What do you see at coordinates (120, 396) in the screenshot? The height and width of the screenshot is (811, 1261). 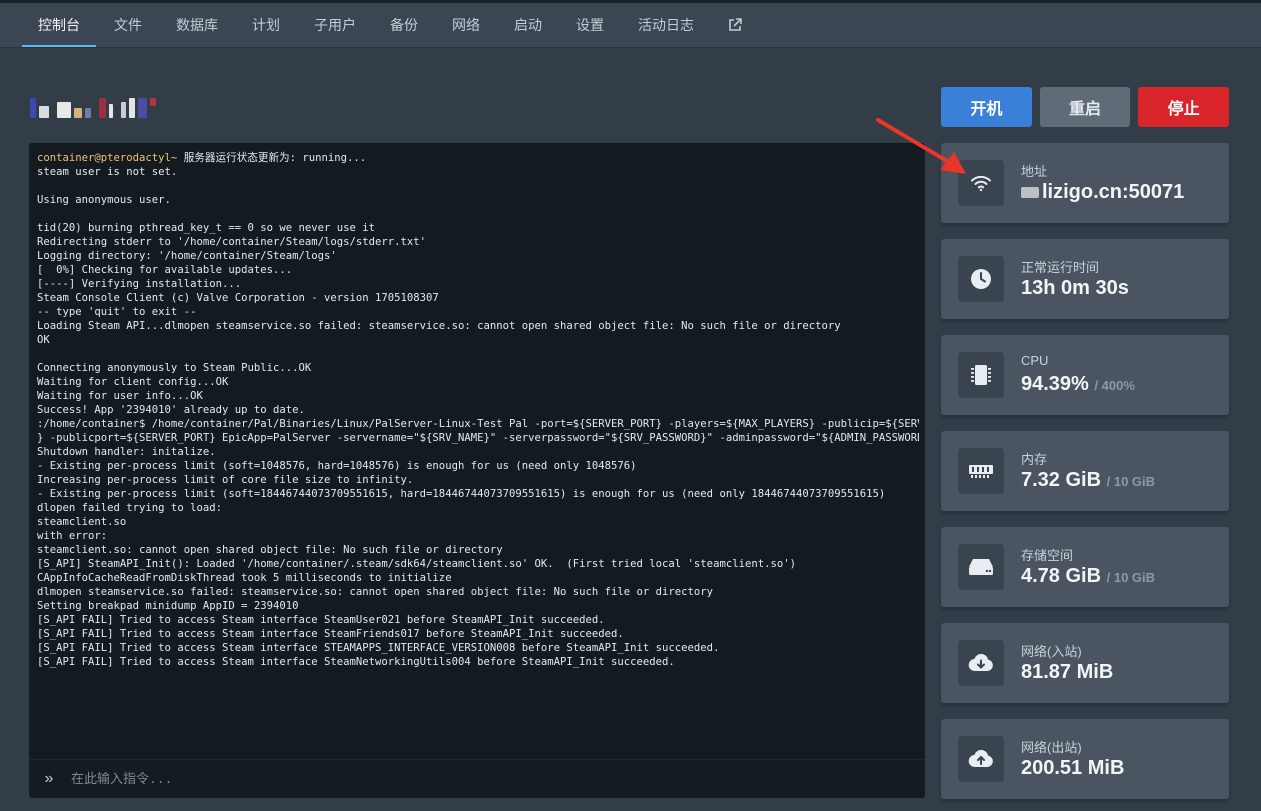 I see `console-line: Waiting for user info...OK` at bounding box center [120, 396].